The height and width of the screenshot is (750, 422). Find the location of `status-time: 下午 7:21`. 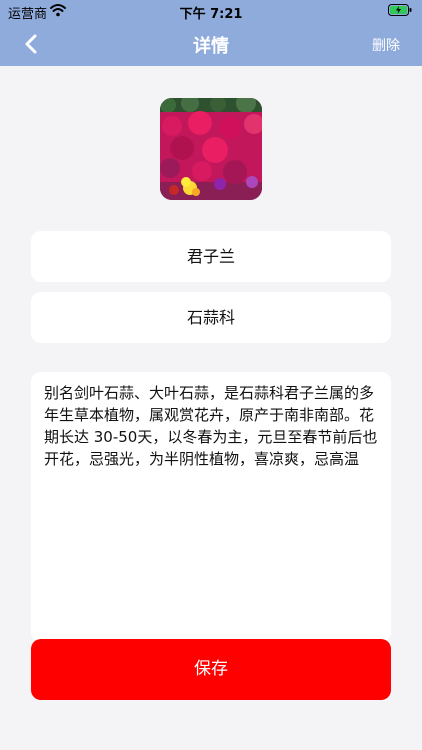

status-time: 下午 7:21 is located at coordinates (211, 14).